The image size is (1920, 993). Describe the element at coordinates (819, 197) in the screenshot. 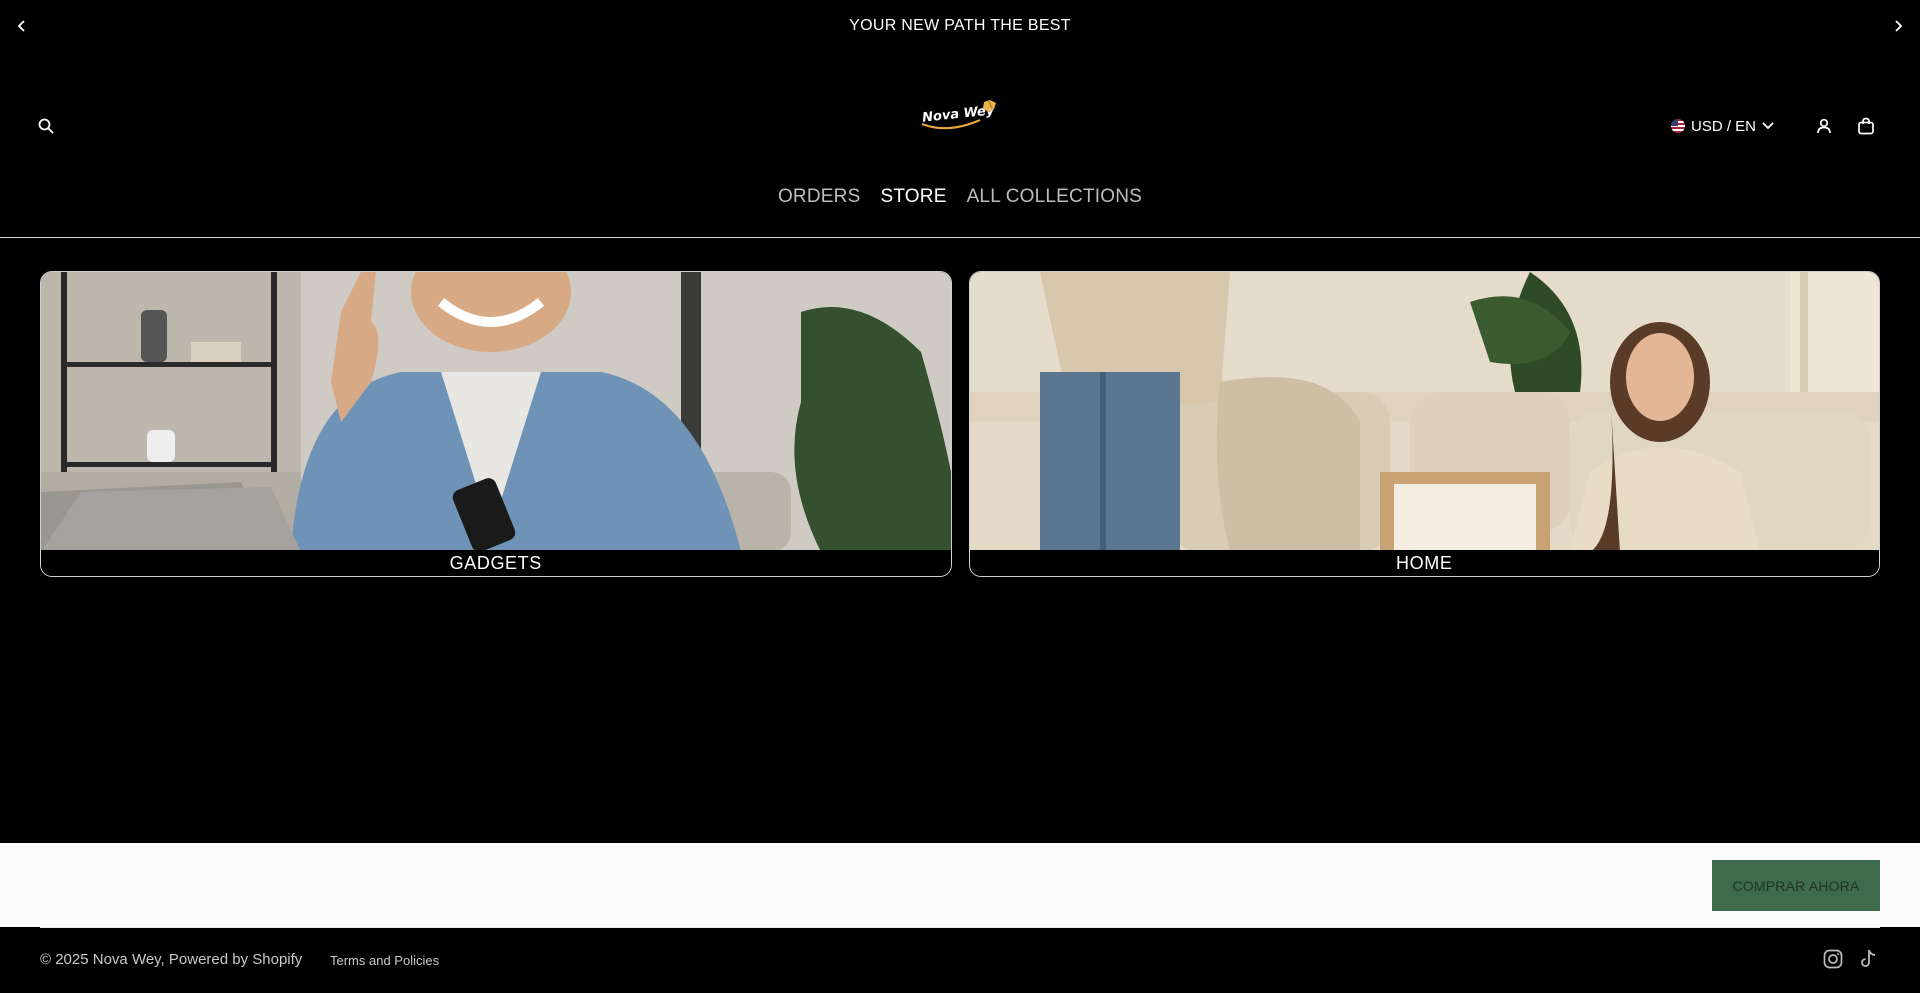

I see `nav-item-orders: ORDERS` at that location.